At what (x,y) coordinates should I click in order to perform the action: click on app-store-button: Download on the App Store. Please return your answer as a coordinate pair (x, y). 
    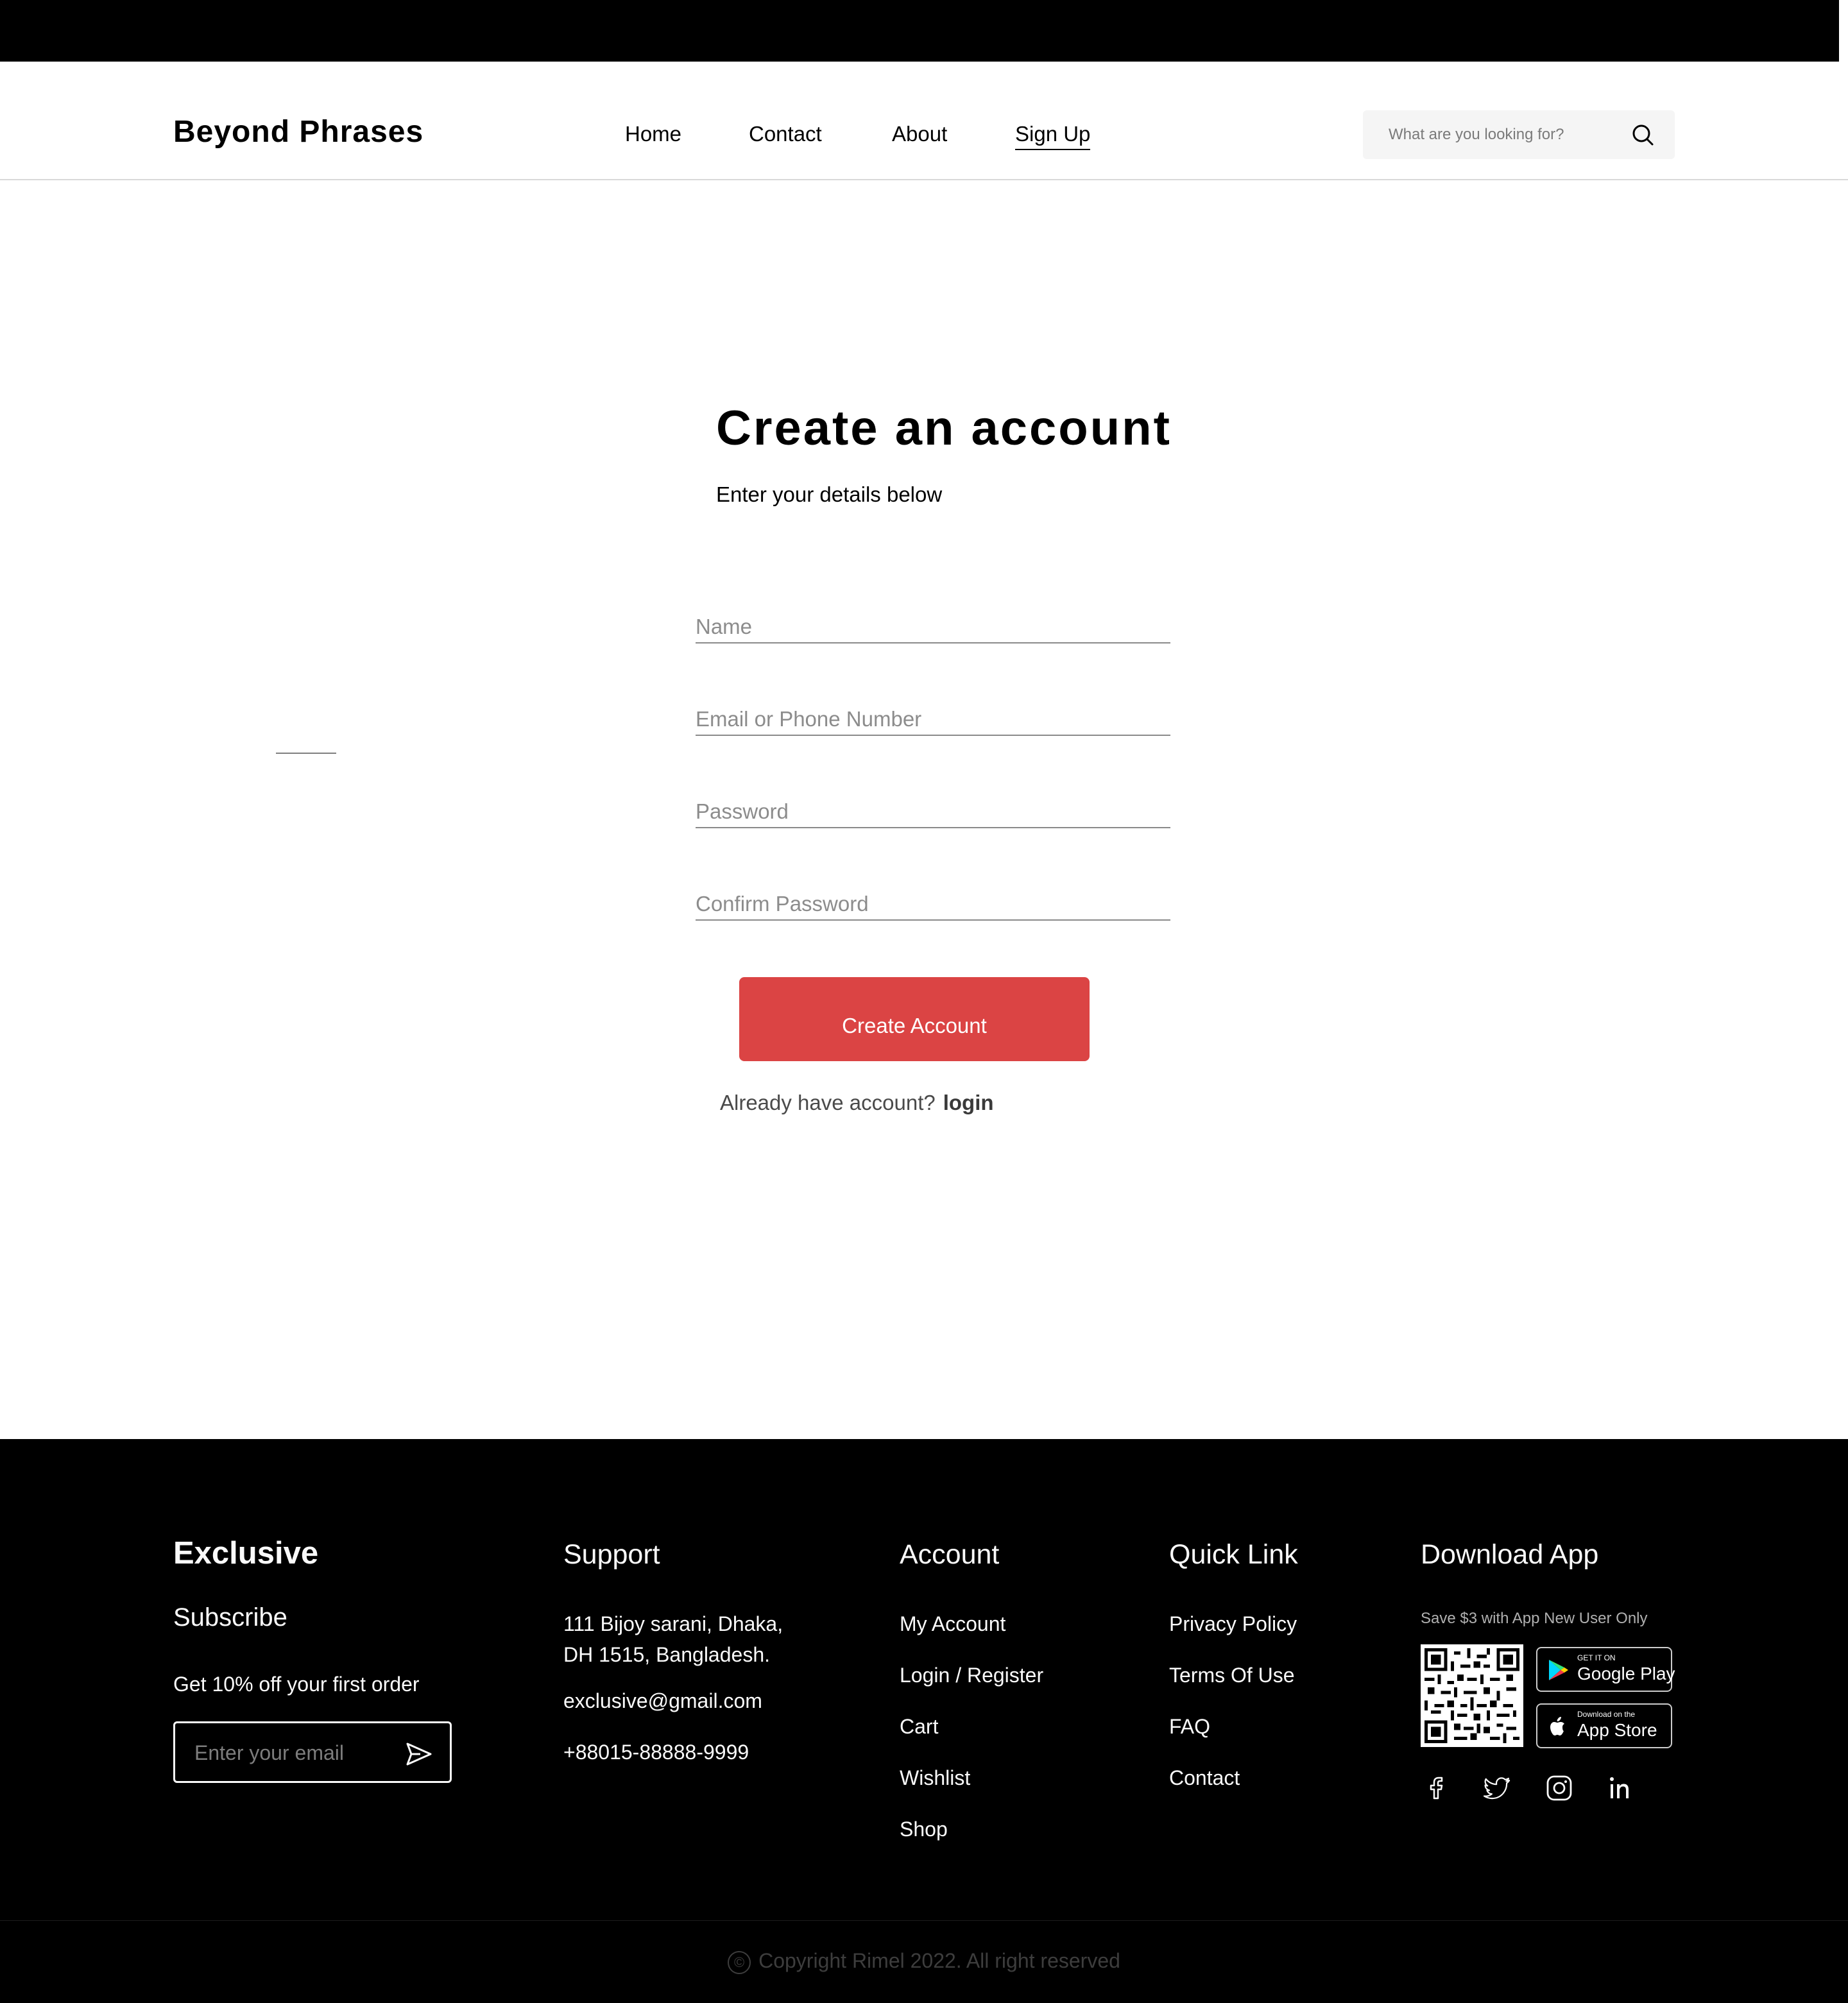
    Looking at the image, I should click on (1604, 1725).